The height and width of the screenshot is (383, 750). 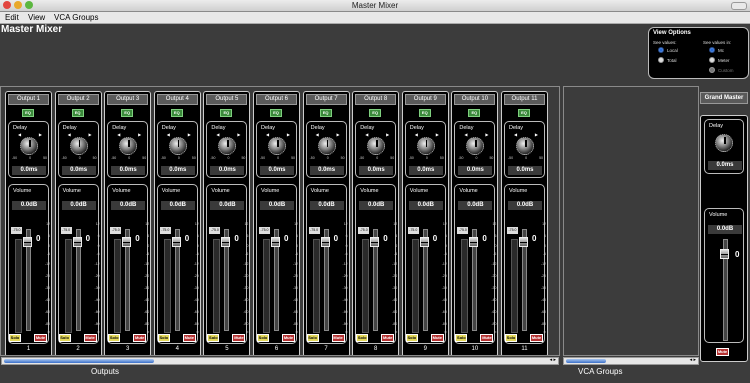 What do you see at coordinates (661, 50) in the screenshot?
I see `radio-local` at bounding box center [661, 50].